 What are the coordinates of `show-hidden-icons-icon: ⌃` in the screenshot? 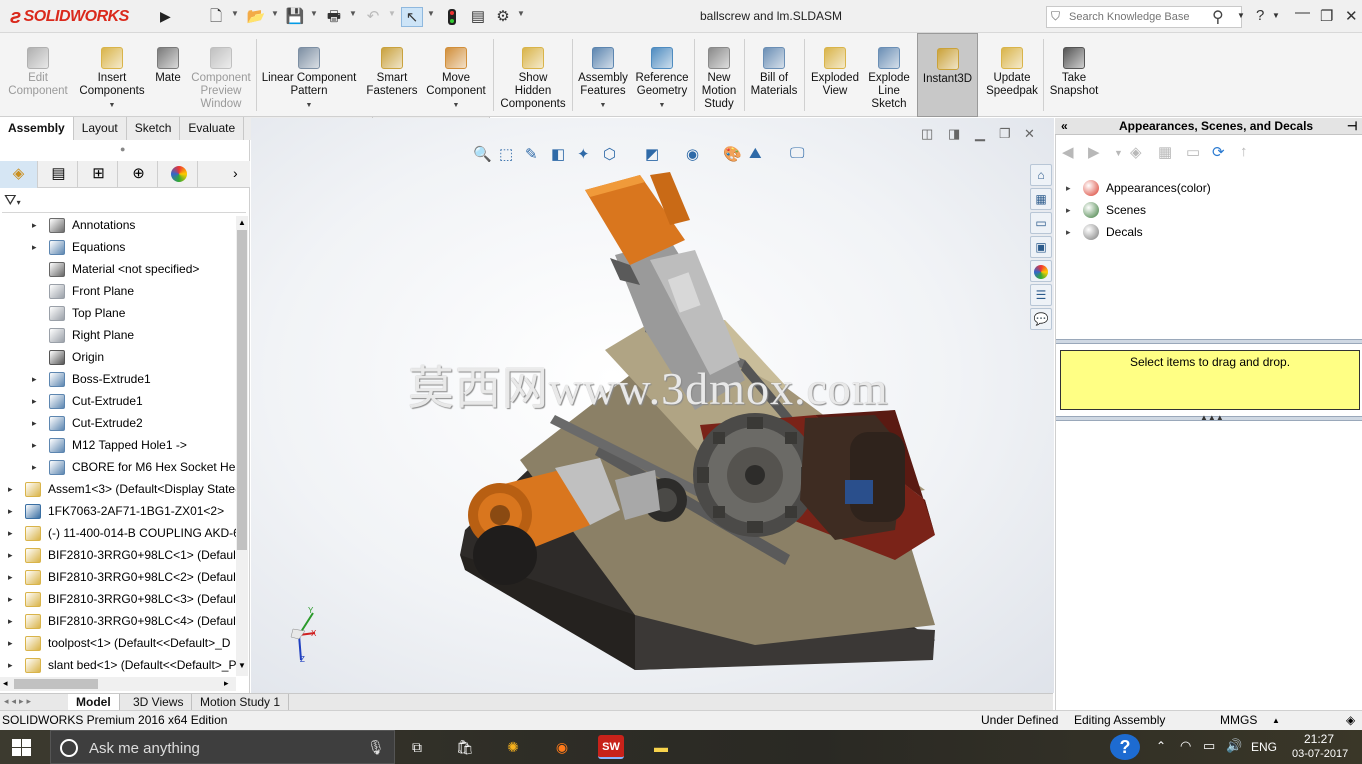 It's located at (1161, 746).